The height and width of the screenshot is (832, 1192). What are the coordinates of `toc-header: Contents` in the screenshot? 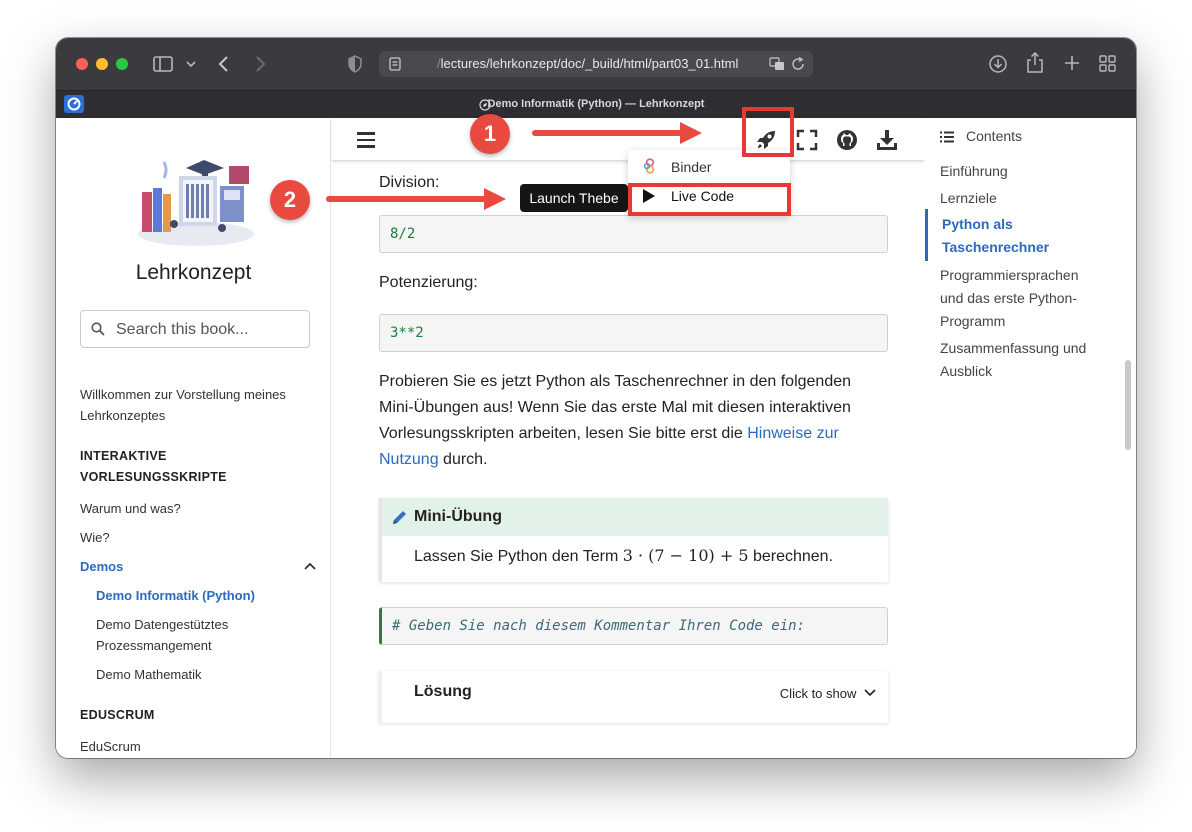 It's located at (994, 136).